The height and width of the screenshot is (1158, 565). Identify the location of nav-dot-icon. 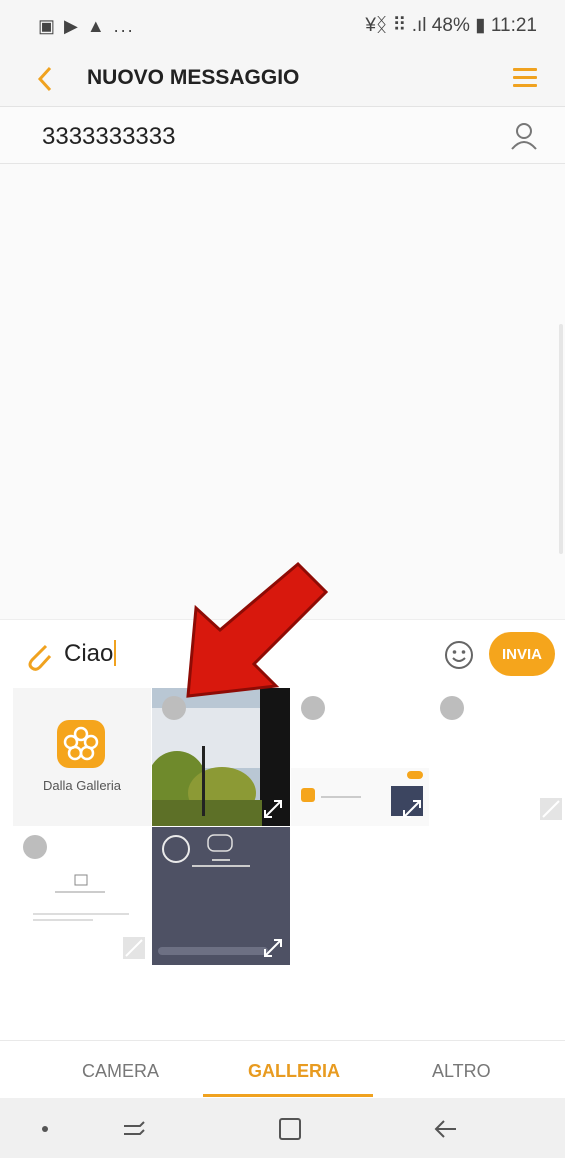
(45, 1129).